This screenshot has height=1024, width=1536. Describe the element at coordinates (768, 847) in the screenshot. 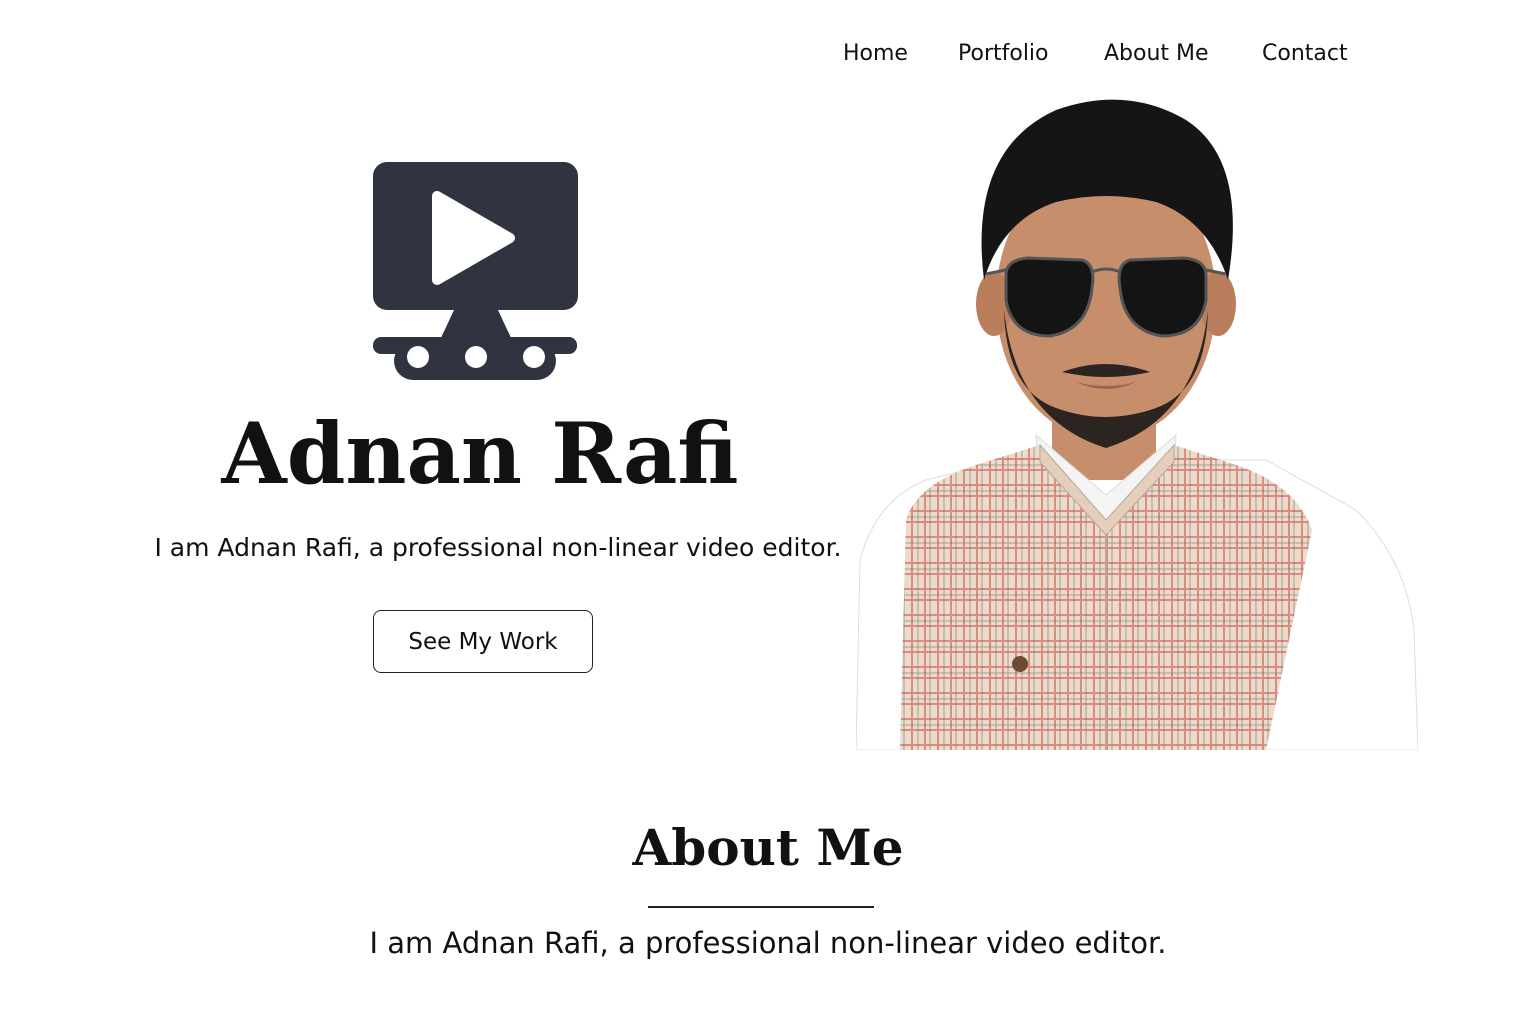

I see `about-title: About Me` at that location.